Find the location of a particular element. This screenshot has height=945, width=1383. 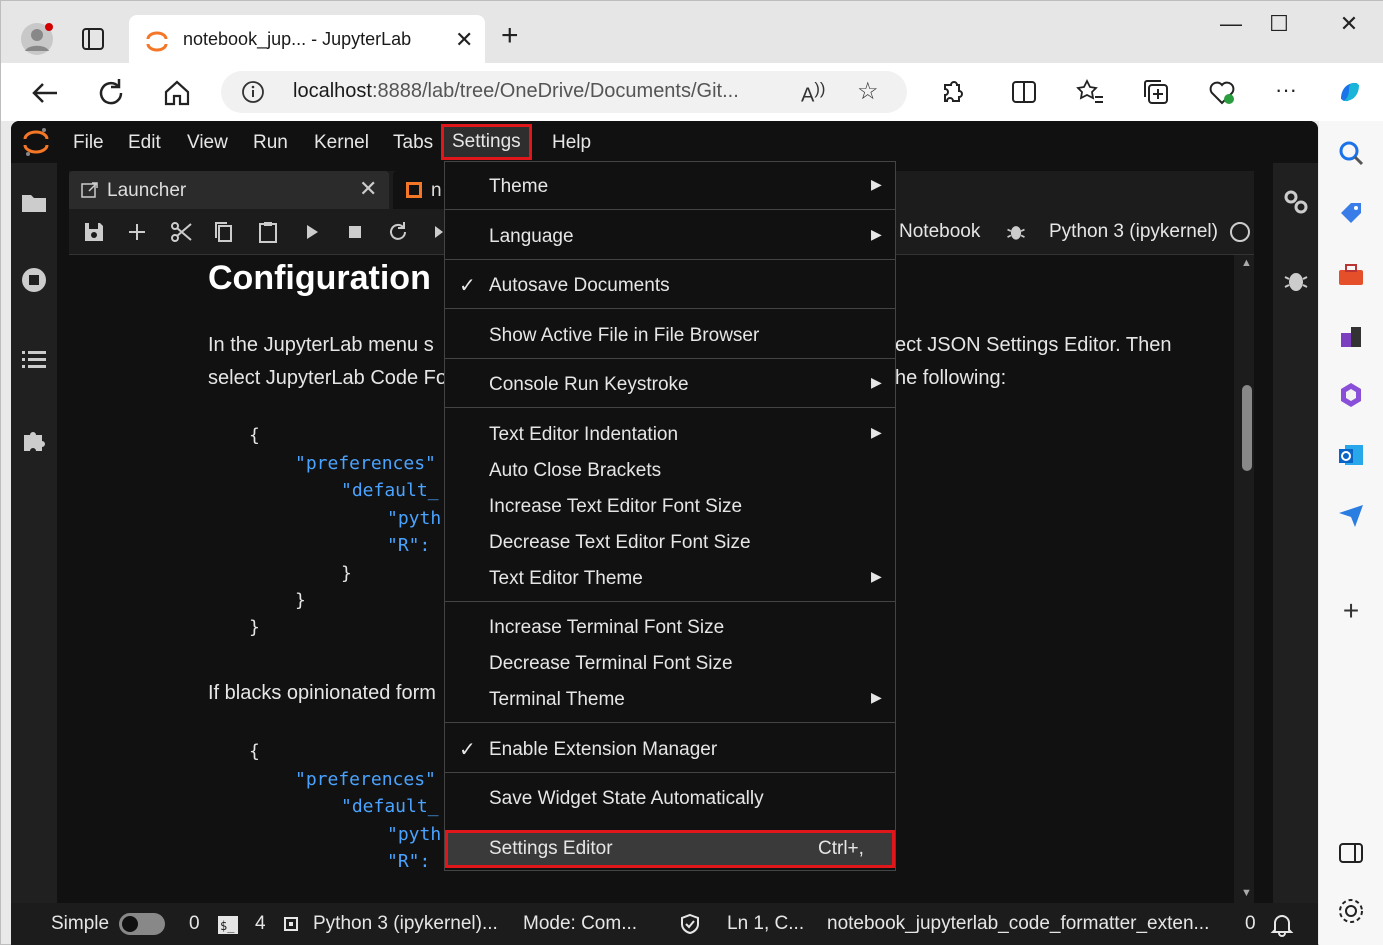

menu-item-text-editor-indentation: Text Editor Indentation ▶ is located at coordinates (670, 435).